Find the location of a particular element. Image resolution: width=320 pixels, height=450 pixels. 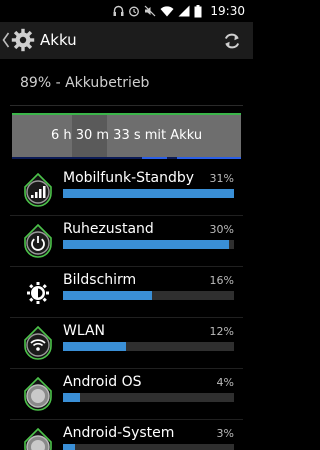

list-item-label: Mobilfunk-Standby is located at coordinates (129, 178).